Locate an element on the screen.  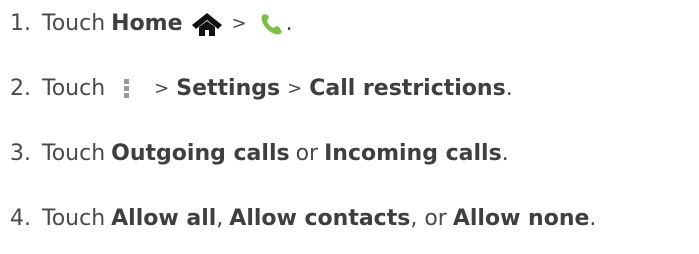
step-number: 3. is located at coordinates (20, 153).